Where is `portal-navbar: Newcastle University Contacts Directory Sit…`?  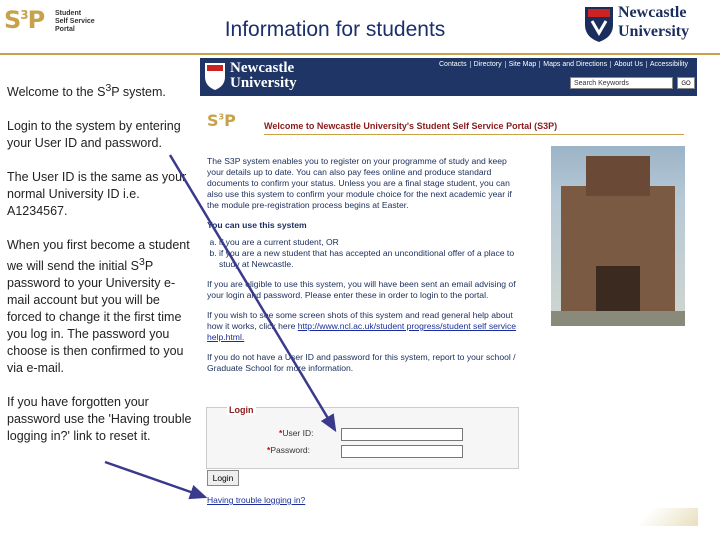
portal-navbar: Newcastle University Contacts Directory Sit… is located at coordinates (448, 77).